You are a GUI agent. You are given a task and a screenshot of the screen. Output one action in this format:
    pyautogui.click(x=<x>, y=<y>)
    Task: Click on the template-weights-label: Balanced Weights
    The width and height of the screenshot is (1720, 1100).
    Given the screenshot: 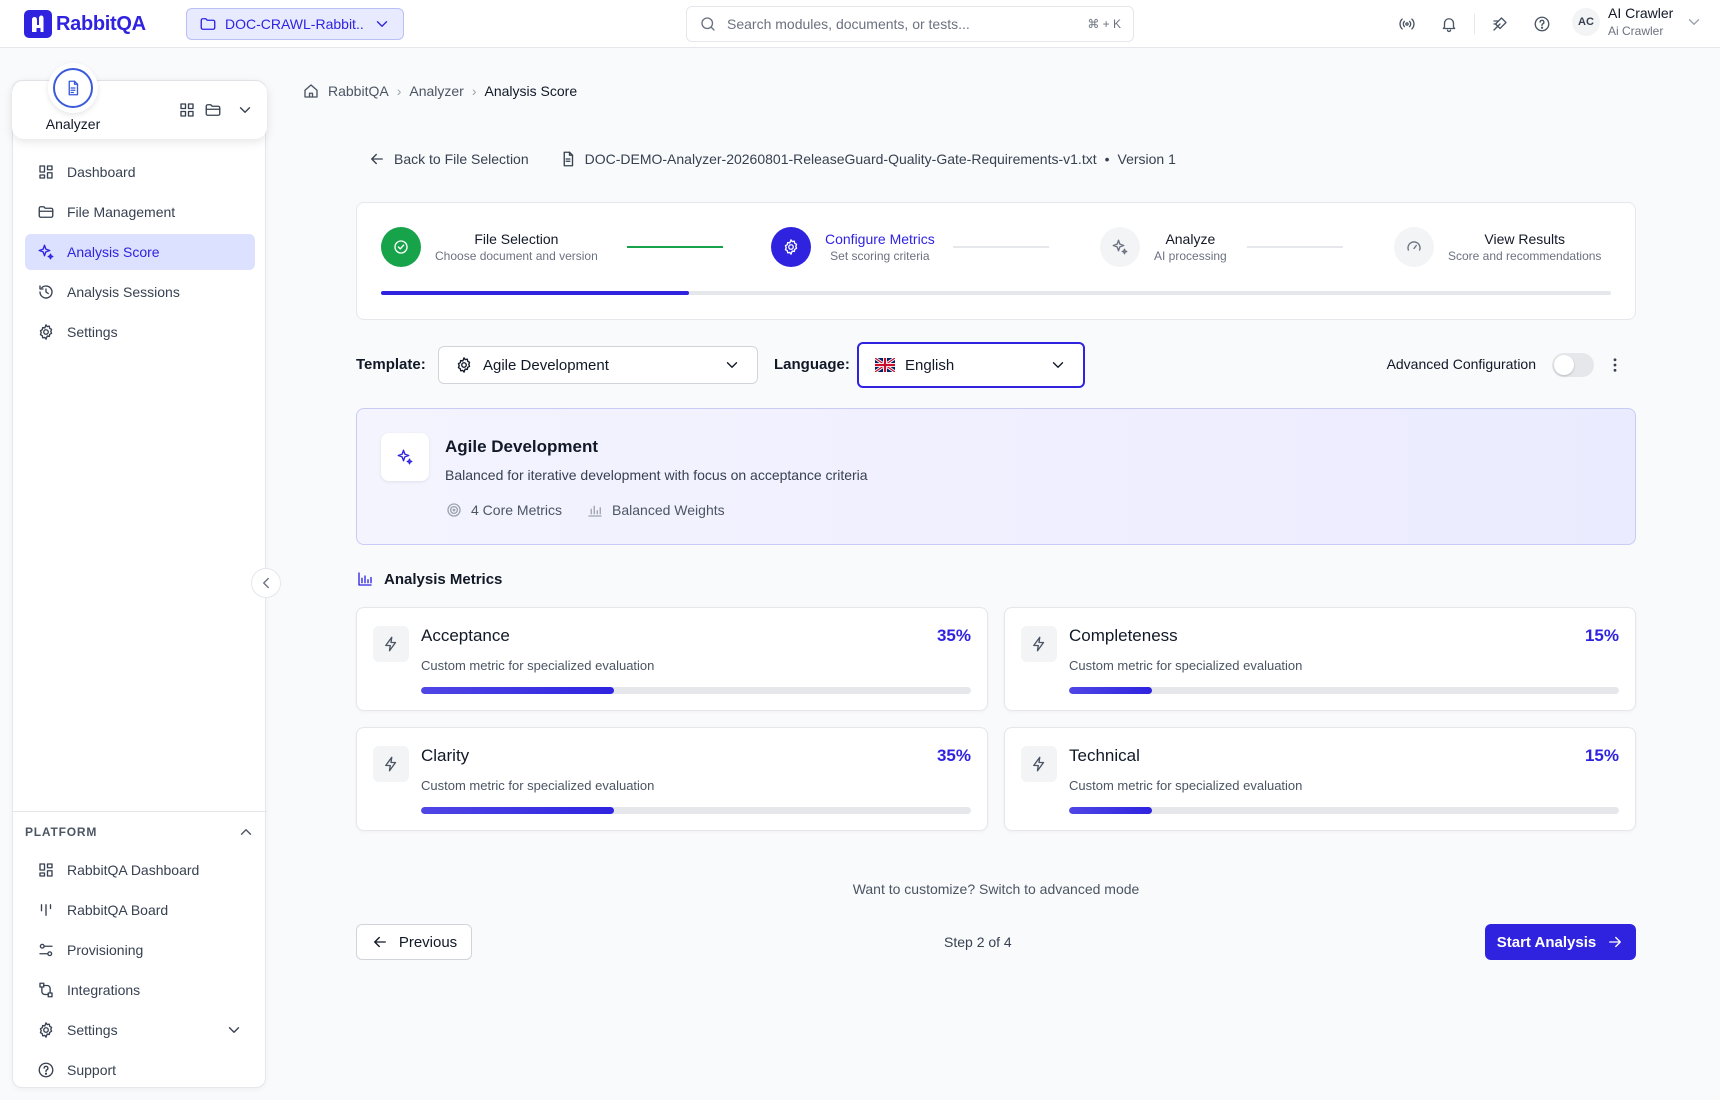 What is the action you would take?
    pyautogui.click(x=668, y=510)
    